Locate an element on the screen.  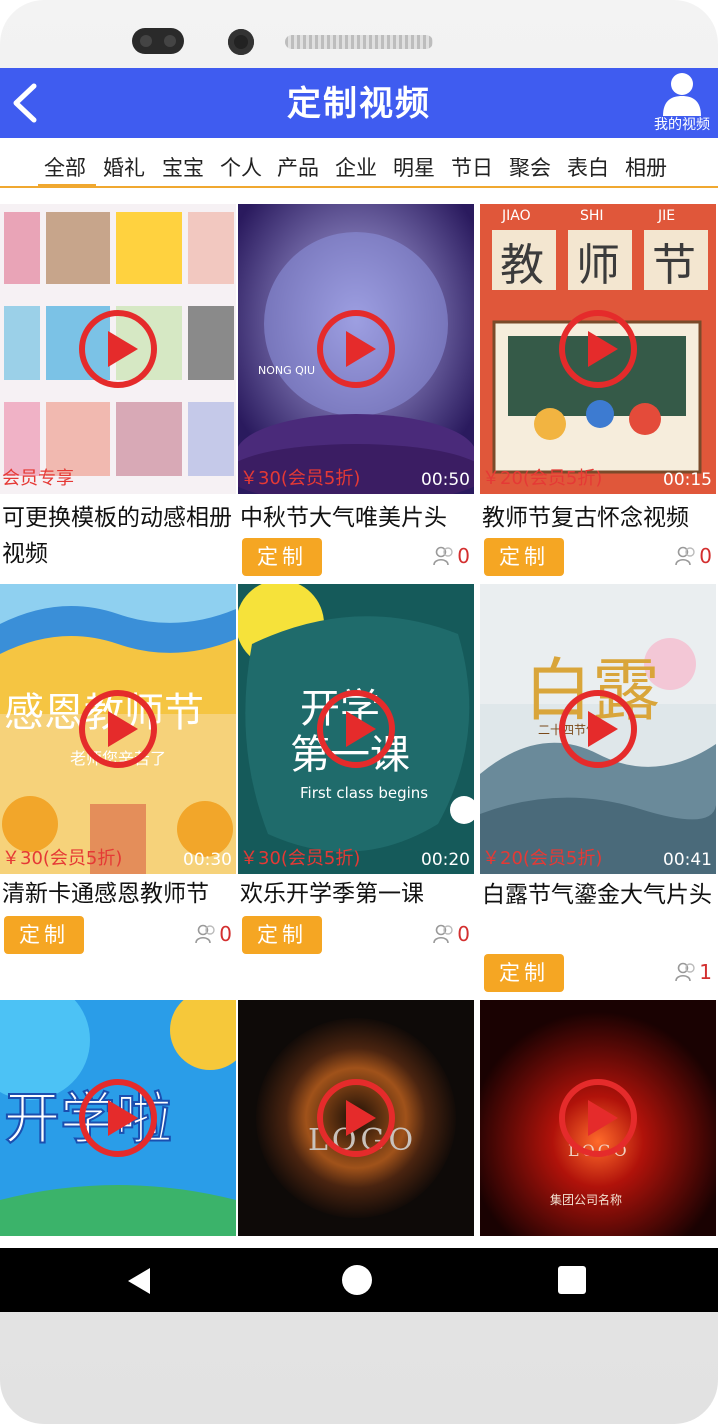
video-thumbnail: LOGO is located at coordinates (356, 1118).